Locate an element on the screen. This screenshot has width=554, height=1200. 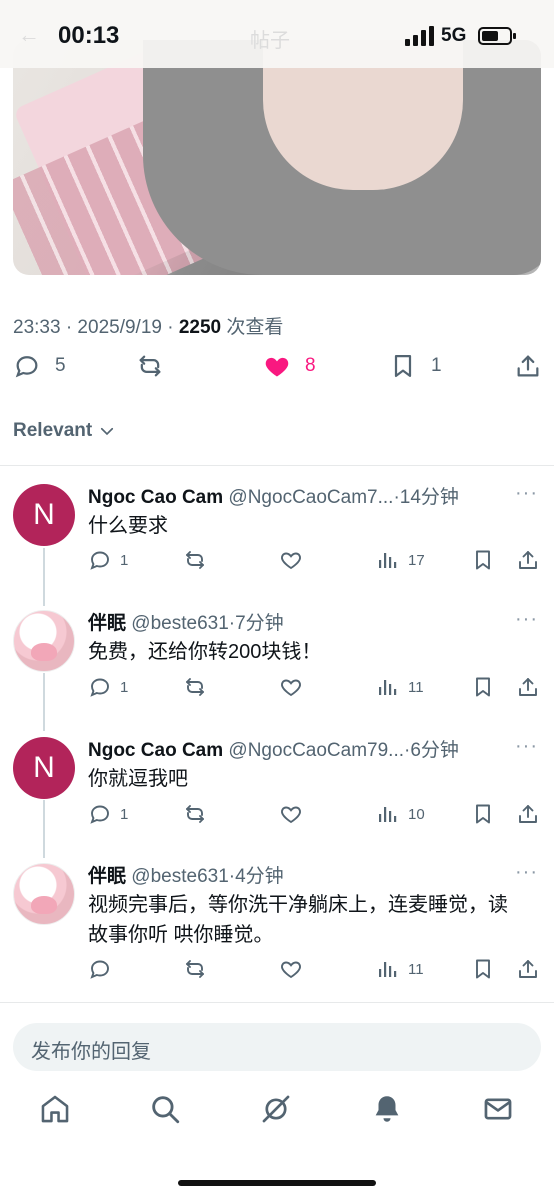
views-count: 11 is located at coordinates (416, 687).